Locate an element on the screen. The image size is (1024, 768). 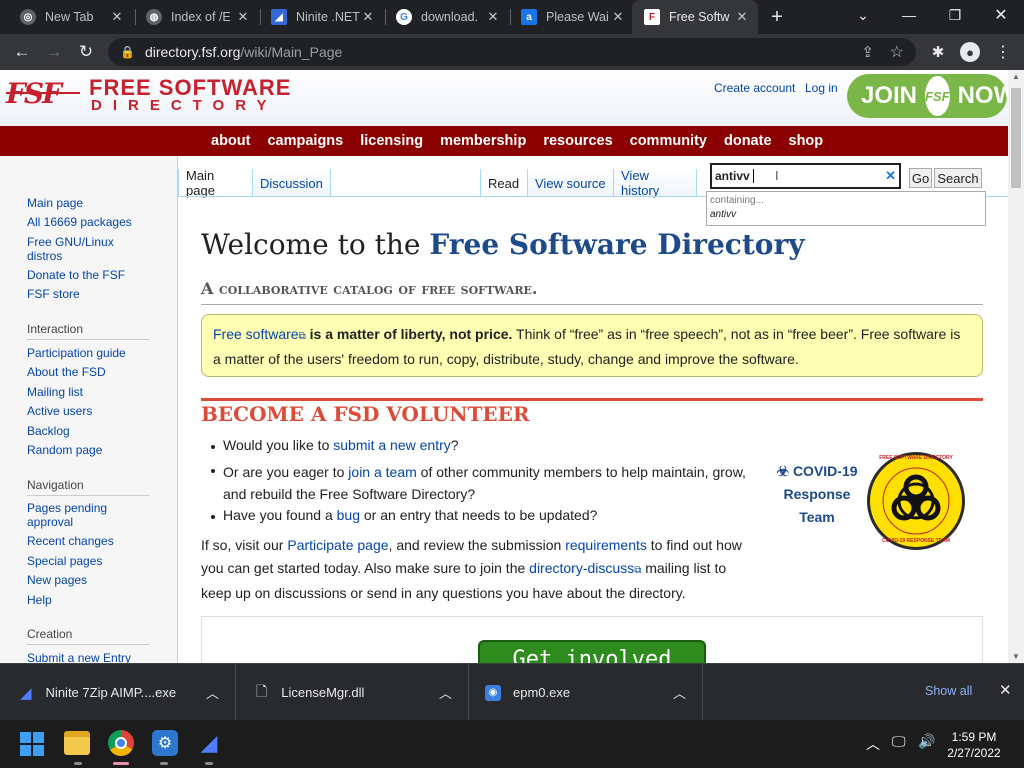
go-button: Go is located at coordinates (920, 178).